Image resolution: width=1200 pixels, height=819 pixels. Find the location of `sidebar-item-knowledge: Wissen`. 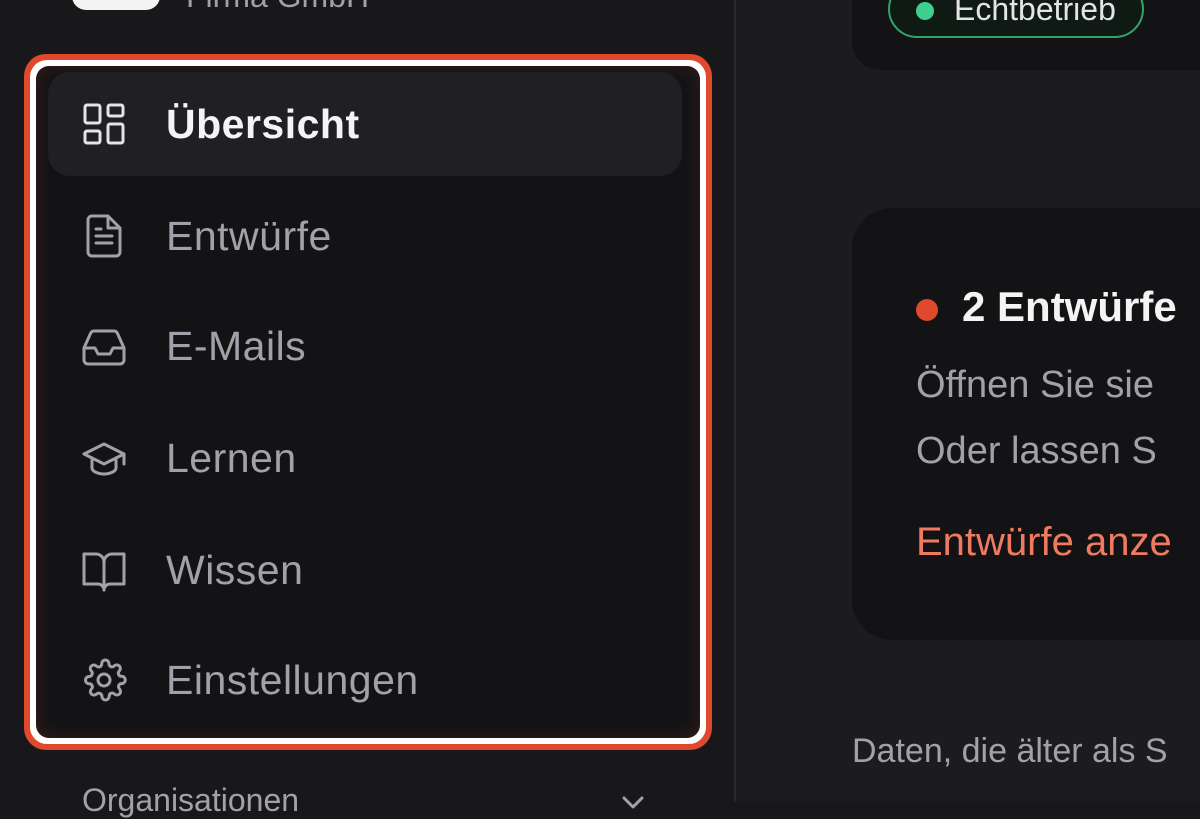

sidebar-item-knowledge: Wissen is located at coordinates (365, 570).